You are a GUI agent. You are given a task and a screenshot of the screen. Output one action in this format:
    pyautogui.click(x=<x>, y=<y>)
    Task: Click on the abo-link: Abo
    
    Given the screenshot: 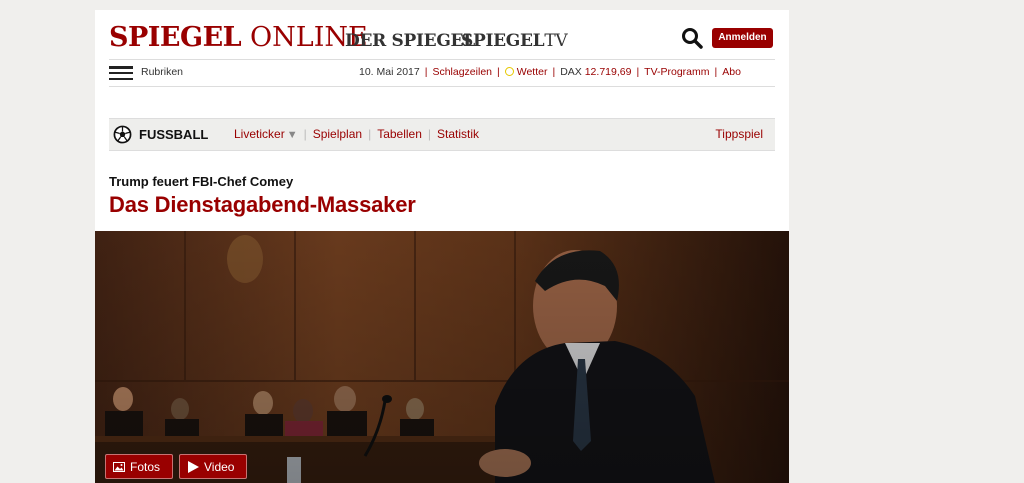 What is the action you would take?
    pyautogui.click(x=731, y=72)
    